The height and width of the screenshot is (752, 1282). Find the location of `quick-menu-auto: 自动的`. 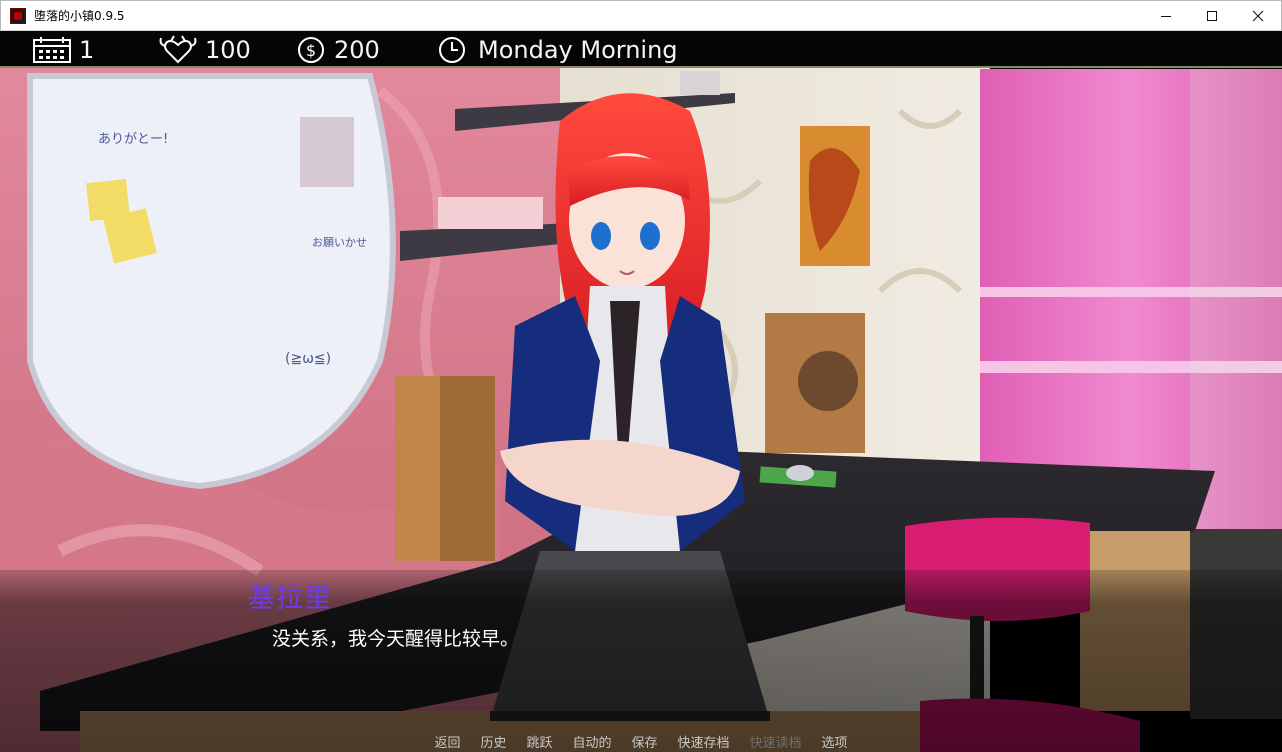

quick-menu-auto: 自动的 is located at coordinates (591, 741).